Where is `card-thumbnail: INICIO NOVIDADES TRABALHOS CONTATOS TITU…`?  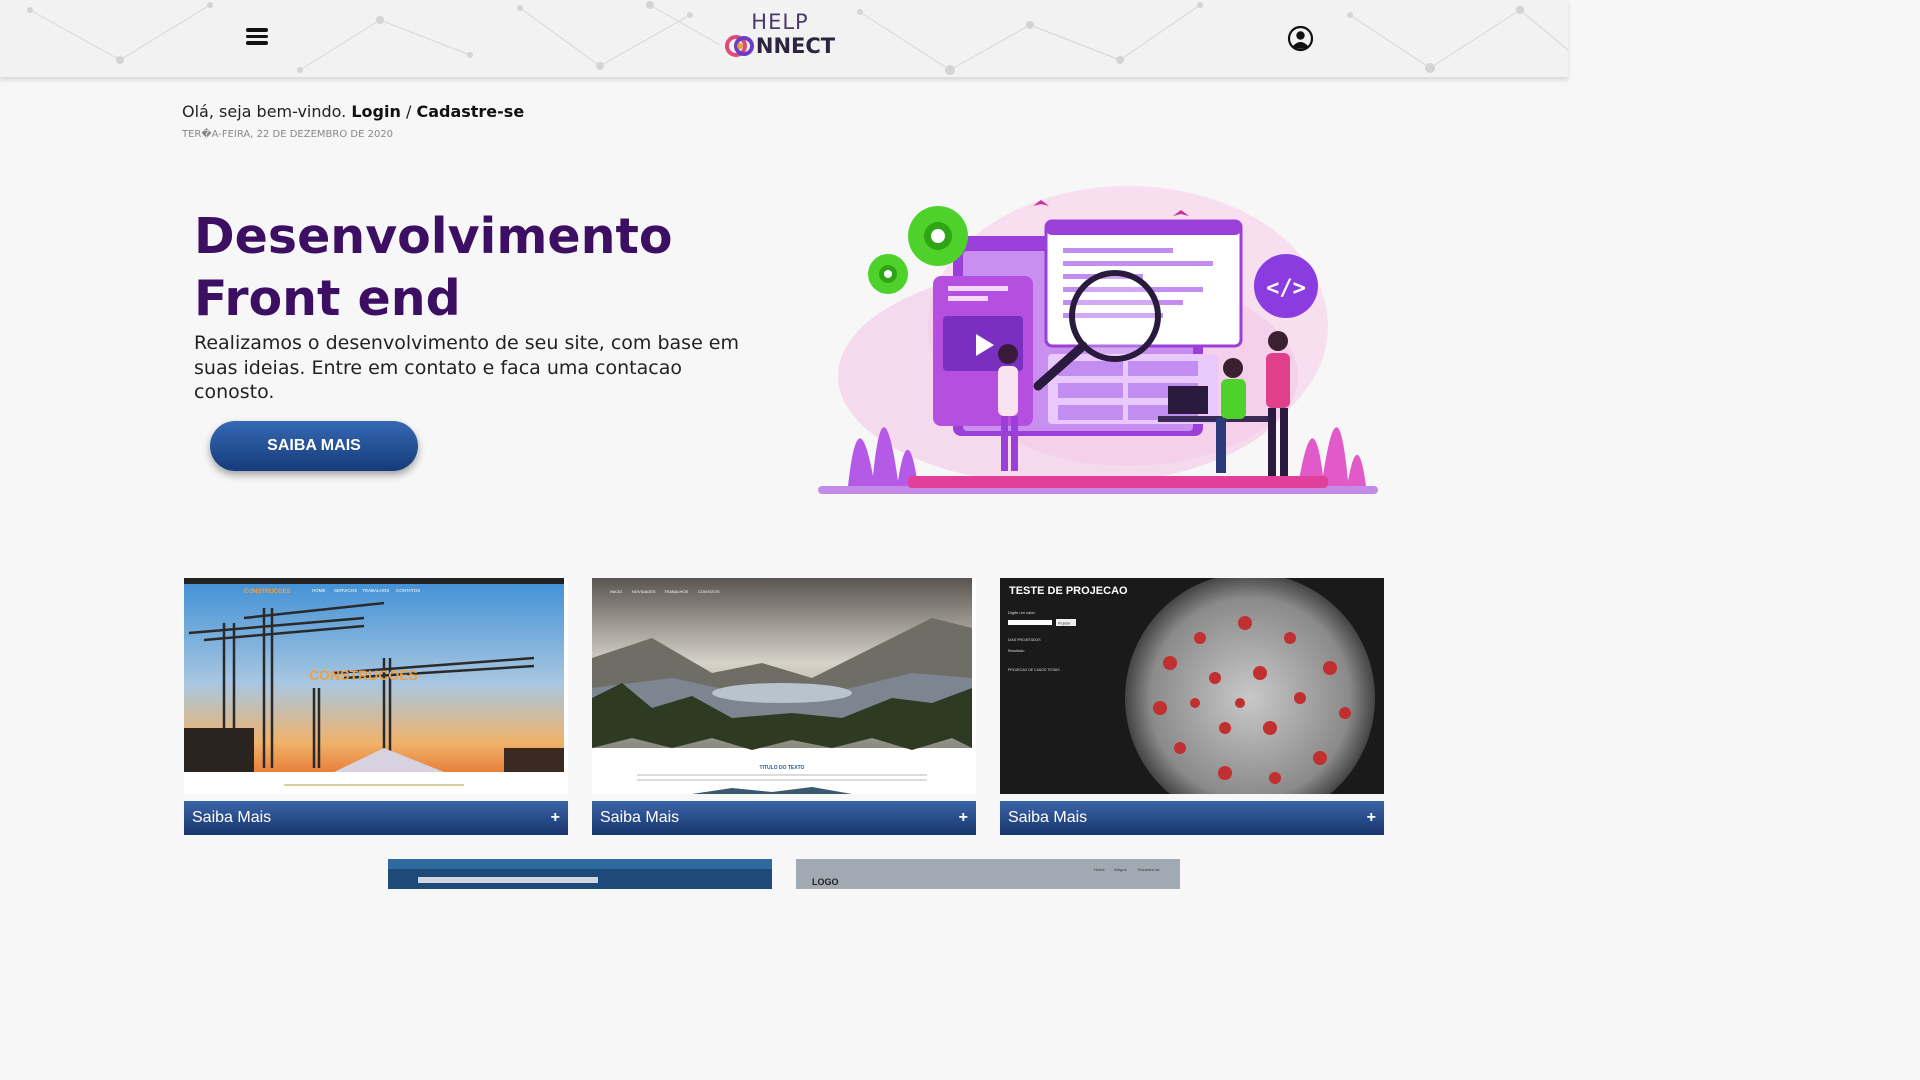 card-thumbnail: INICIO NOVIDADES TRABALHOS CONTATOS TITU… is located at coordinates (784, 686).